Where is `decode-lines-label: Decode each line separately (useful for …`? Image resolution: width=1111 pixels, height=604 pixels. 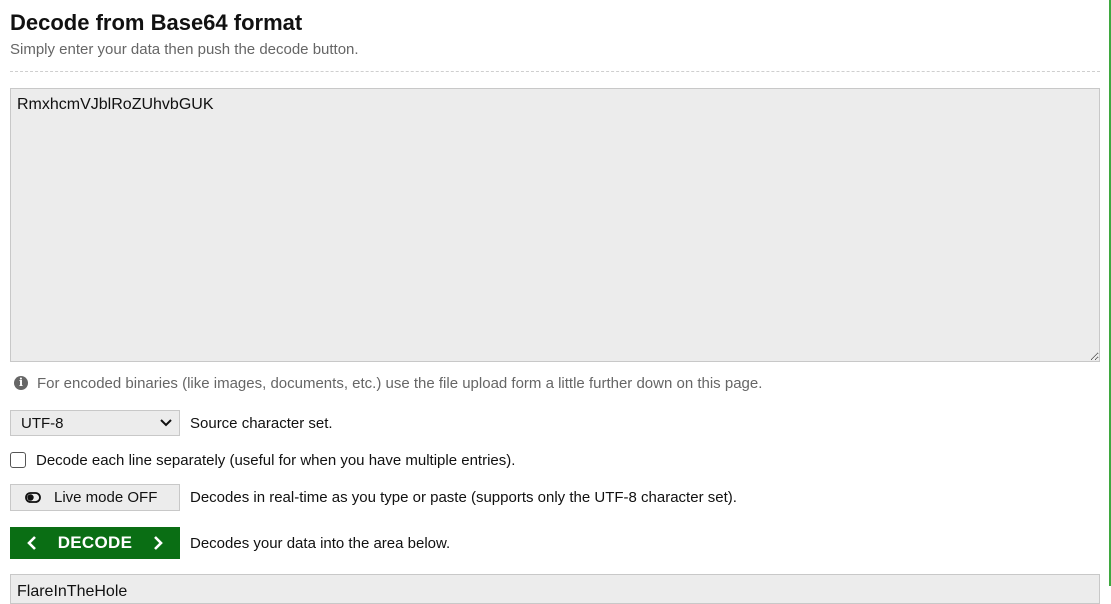
decode-lines-label: Decode each line separately (useful for … is located at coordinates (276, 460).